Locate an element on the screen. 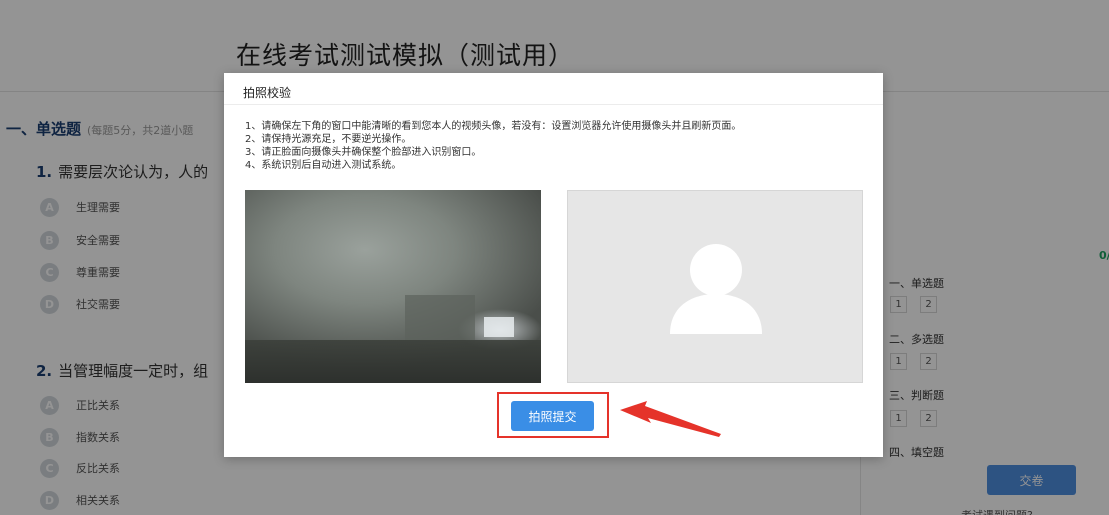 The width and height of the screenshot is (1109, 515). capture-button-highlight: 拍照提交 is located at coordinates (553, 415).